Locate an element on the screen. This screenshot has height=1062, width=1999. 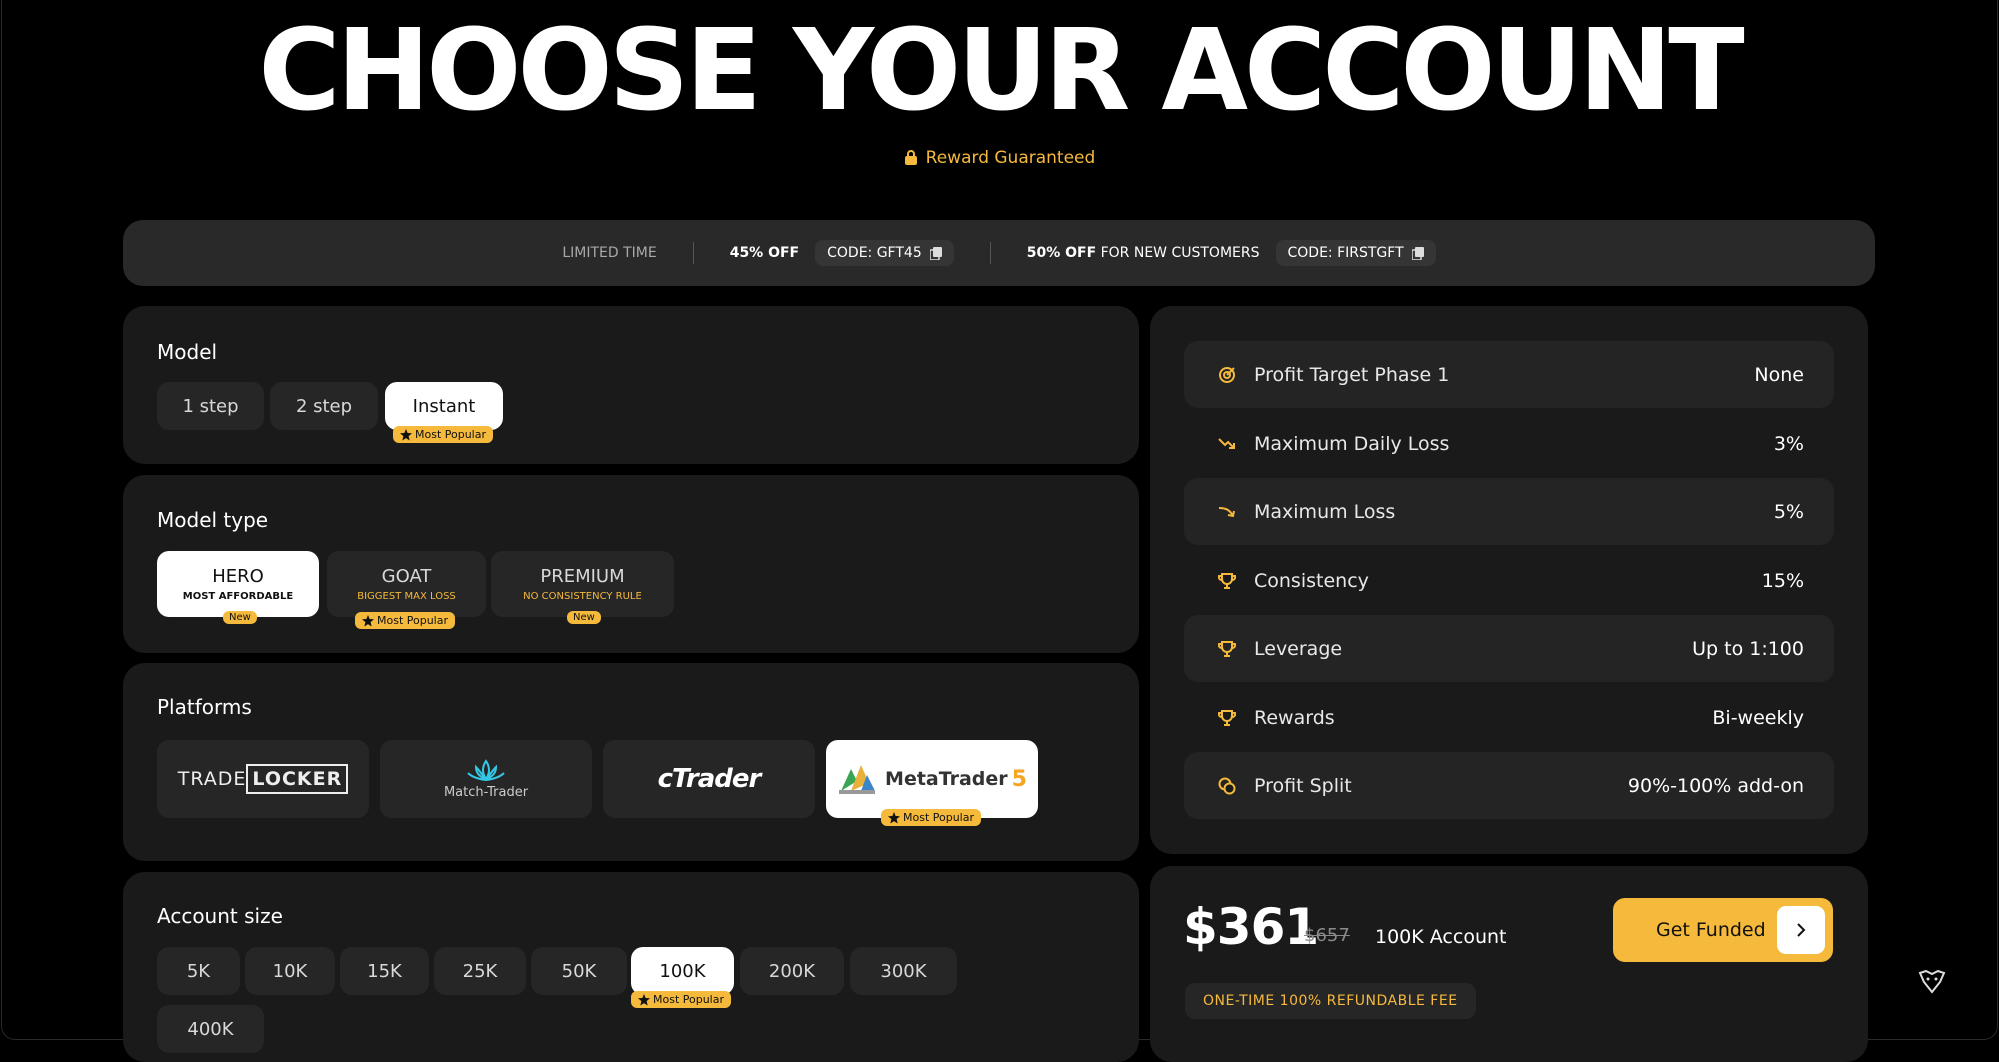
brand-logo-icon is located at coordinates (1932, 983).